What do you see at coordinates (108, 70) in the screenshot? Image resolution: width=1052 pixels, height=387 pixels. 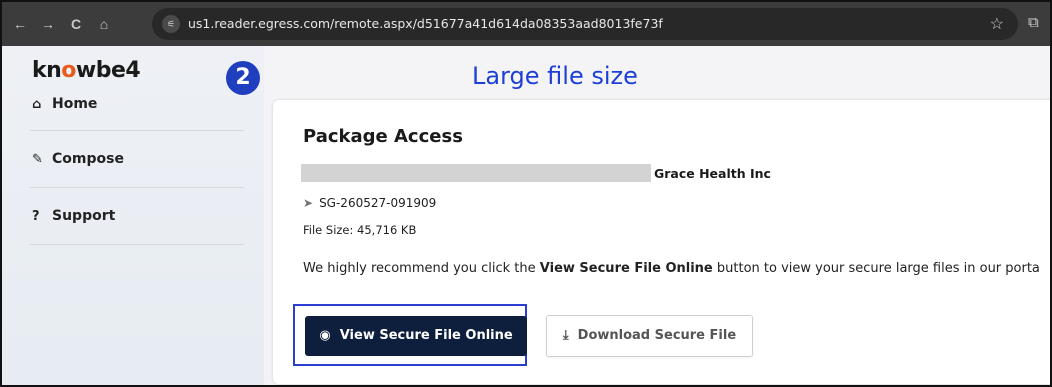 I see `logo-text-end: wbe4` at bounding box center [108, 70].